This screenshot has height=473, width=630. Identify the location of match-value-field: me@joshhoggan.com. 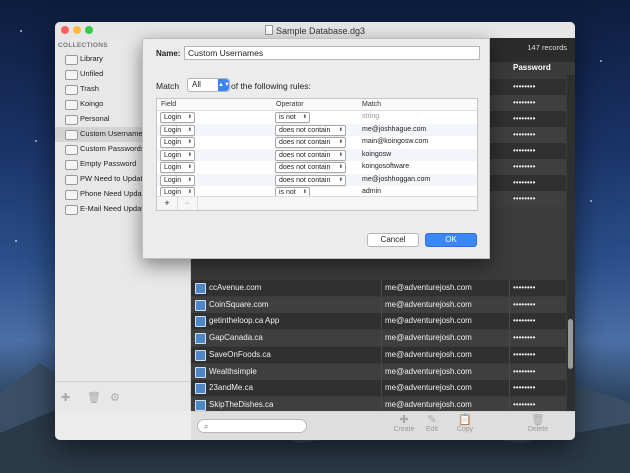
(396, 179).